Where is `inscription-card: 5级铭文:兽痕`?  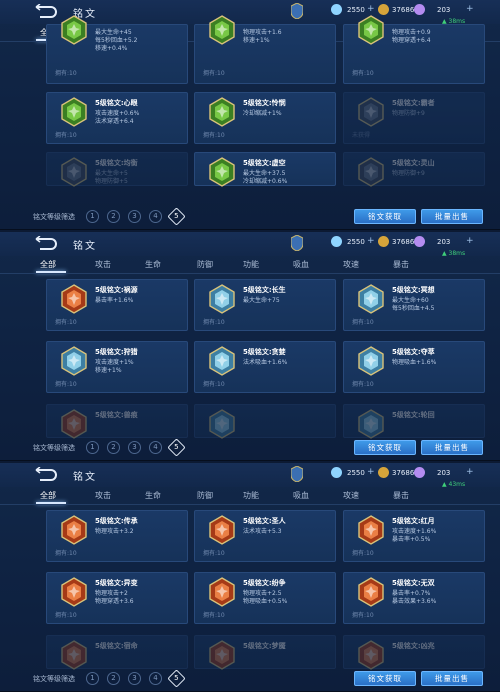 inscription-card: 5级铭文:兽痕 is located at coordinates (117, 421).